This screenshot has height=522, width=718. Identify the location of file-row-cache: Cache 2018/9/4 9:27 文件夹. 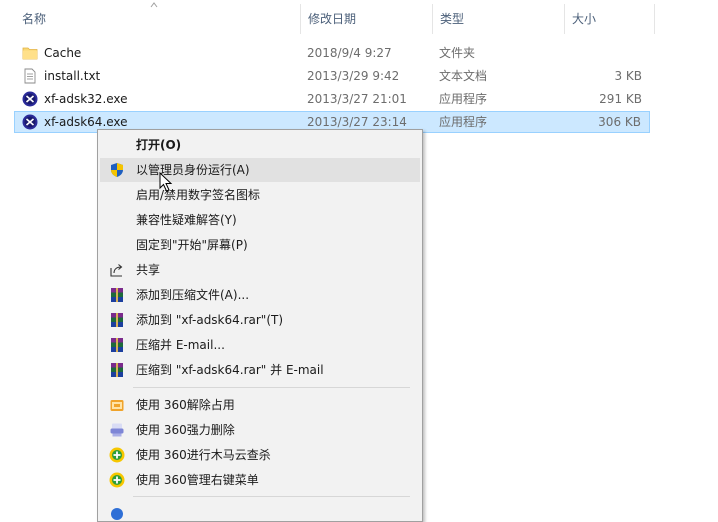
(332, 53).